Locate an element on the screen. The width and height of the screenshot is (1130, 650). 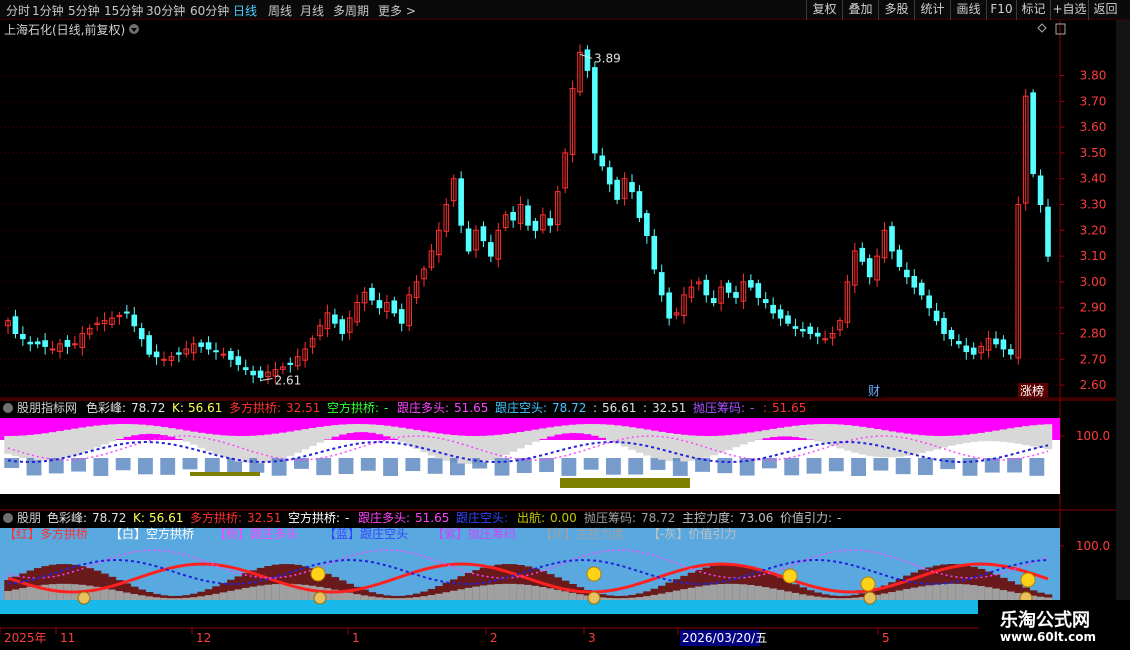
date-label-5: 3 is located at coordinates (592, 638).